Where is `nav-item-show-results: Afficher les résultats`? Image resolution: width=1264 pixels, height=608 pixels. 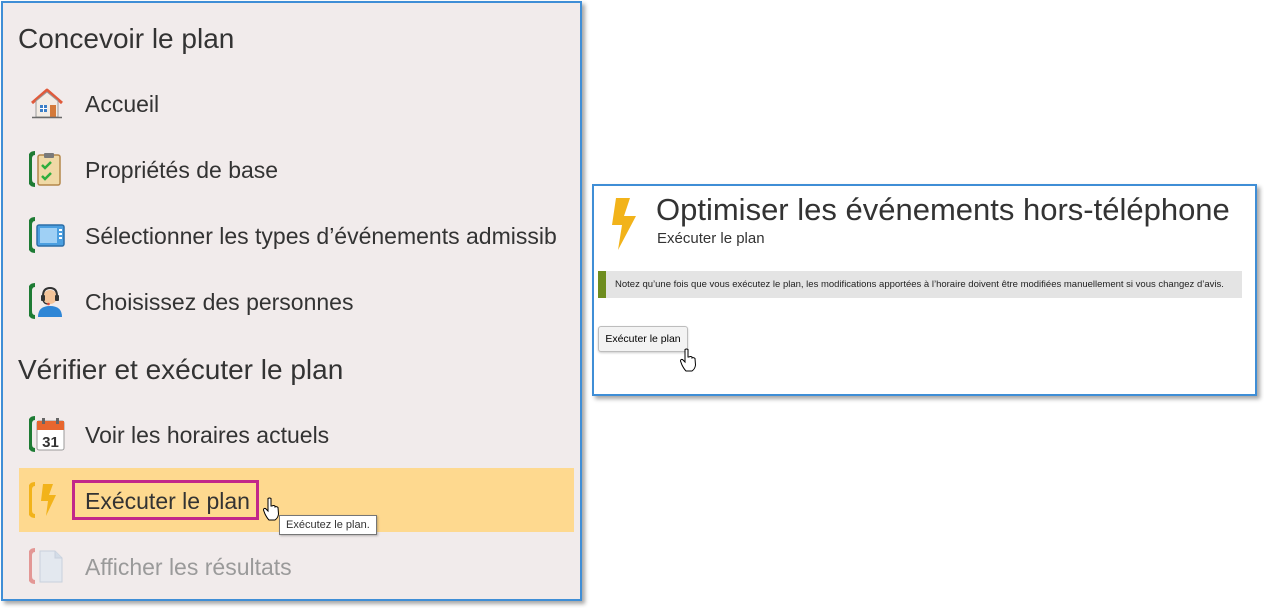
nav-item-show-results: Afficher les résultats is located at coordinates (296, 566).